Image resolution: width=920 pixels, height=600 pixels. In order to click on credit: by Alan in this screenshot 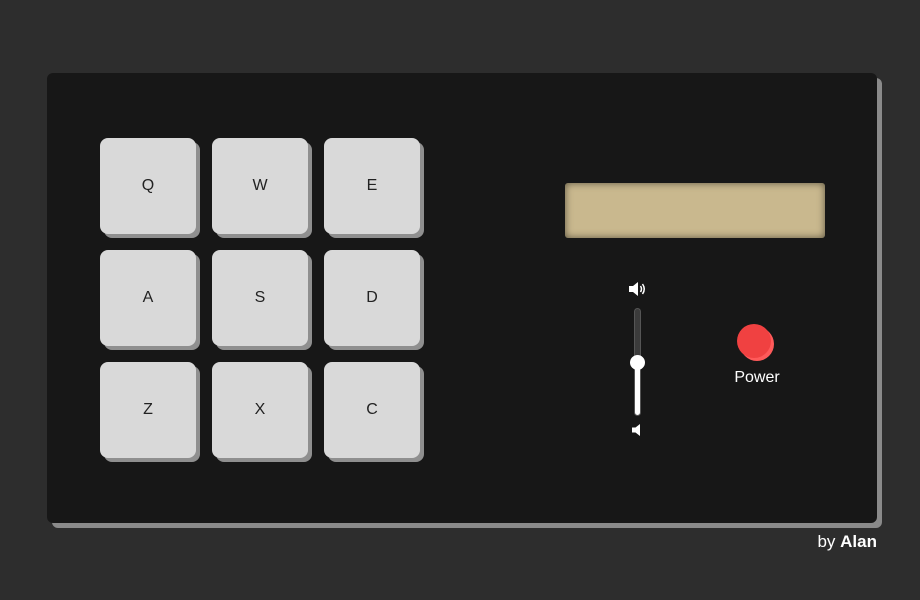, I will do `click(847, 542)`.